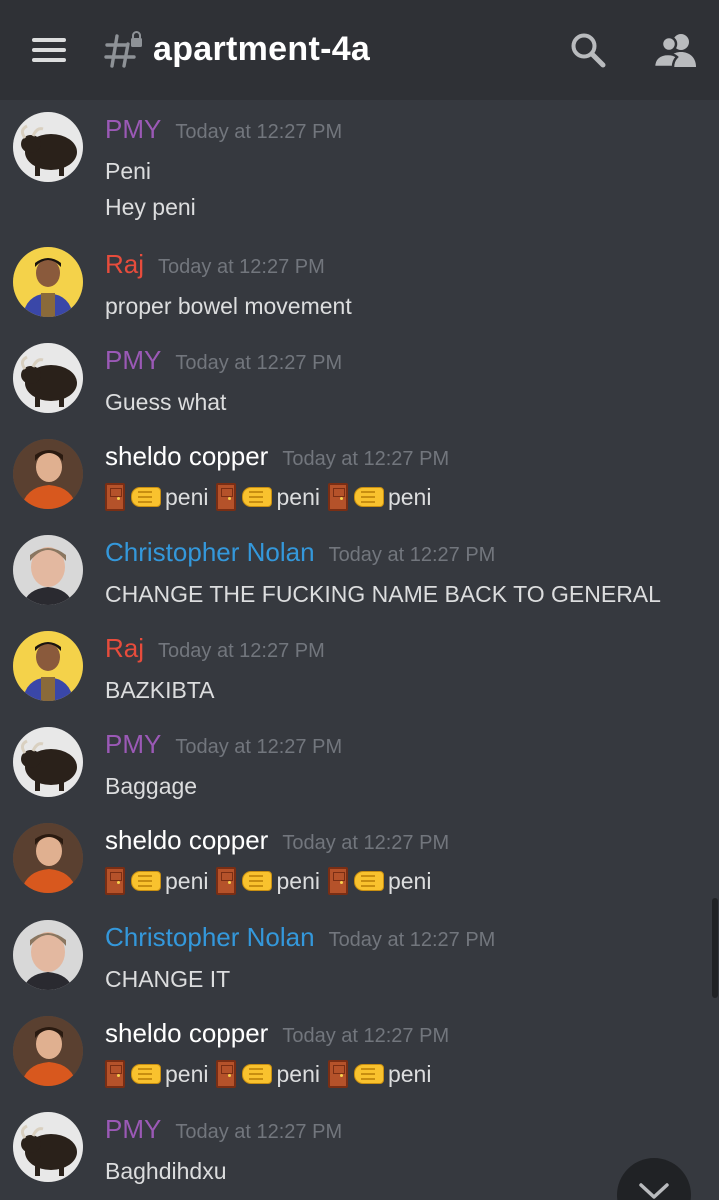  Describe the element at coordinates (150, 207) in the screenshot. I see `message-text: Hey peni` at that location.